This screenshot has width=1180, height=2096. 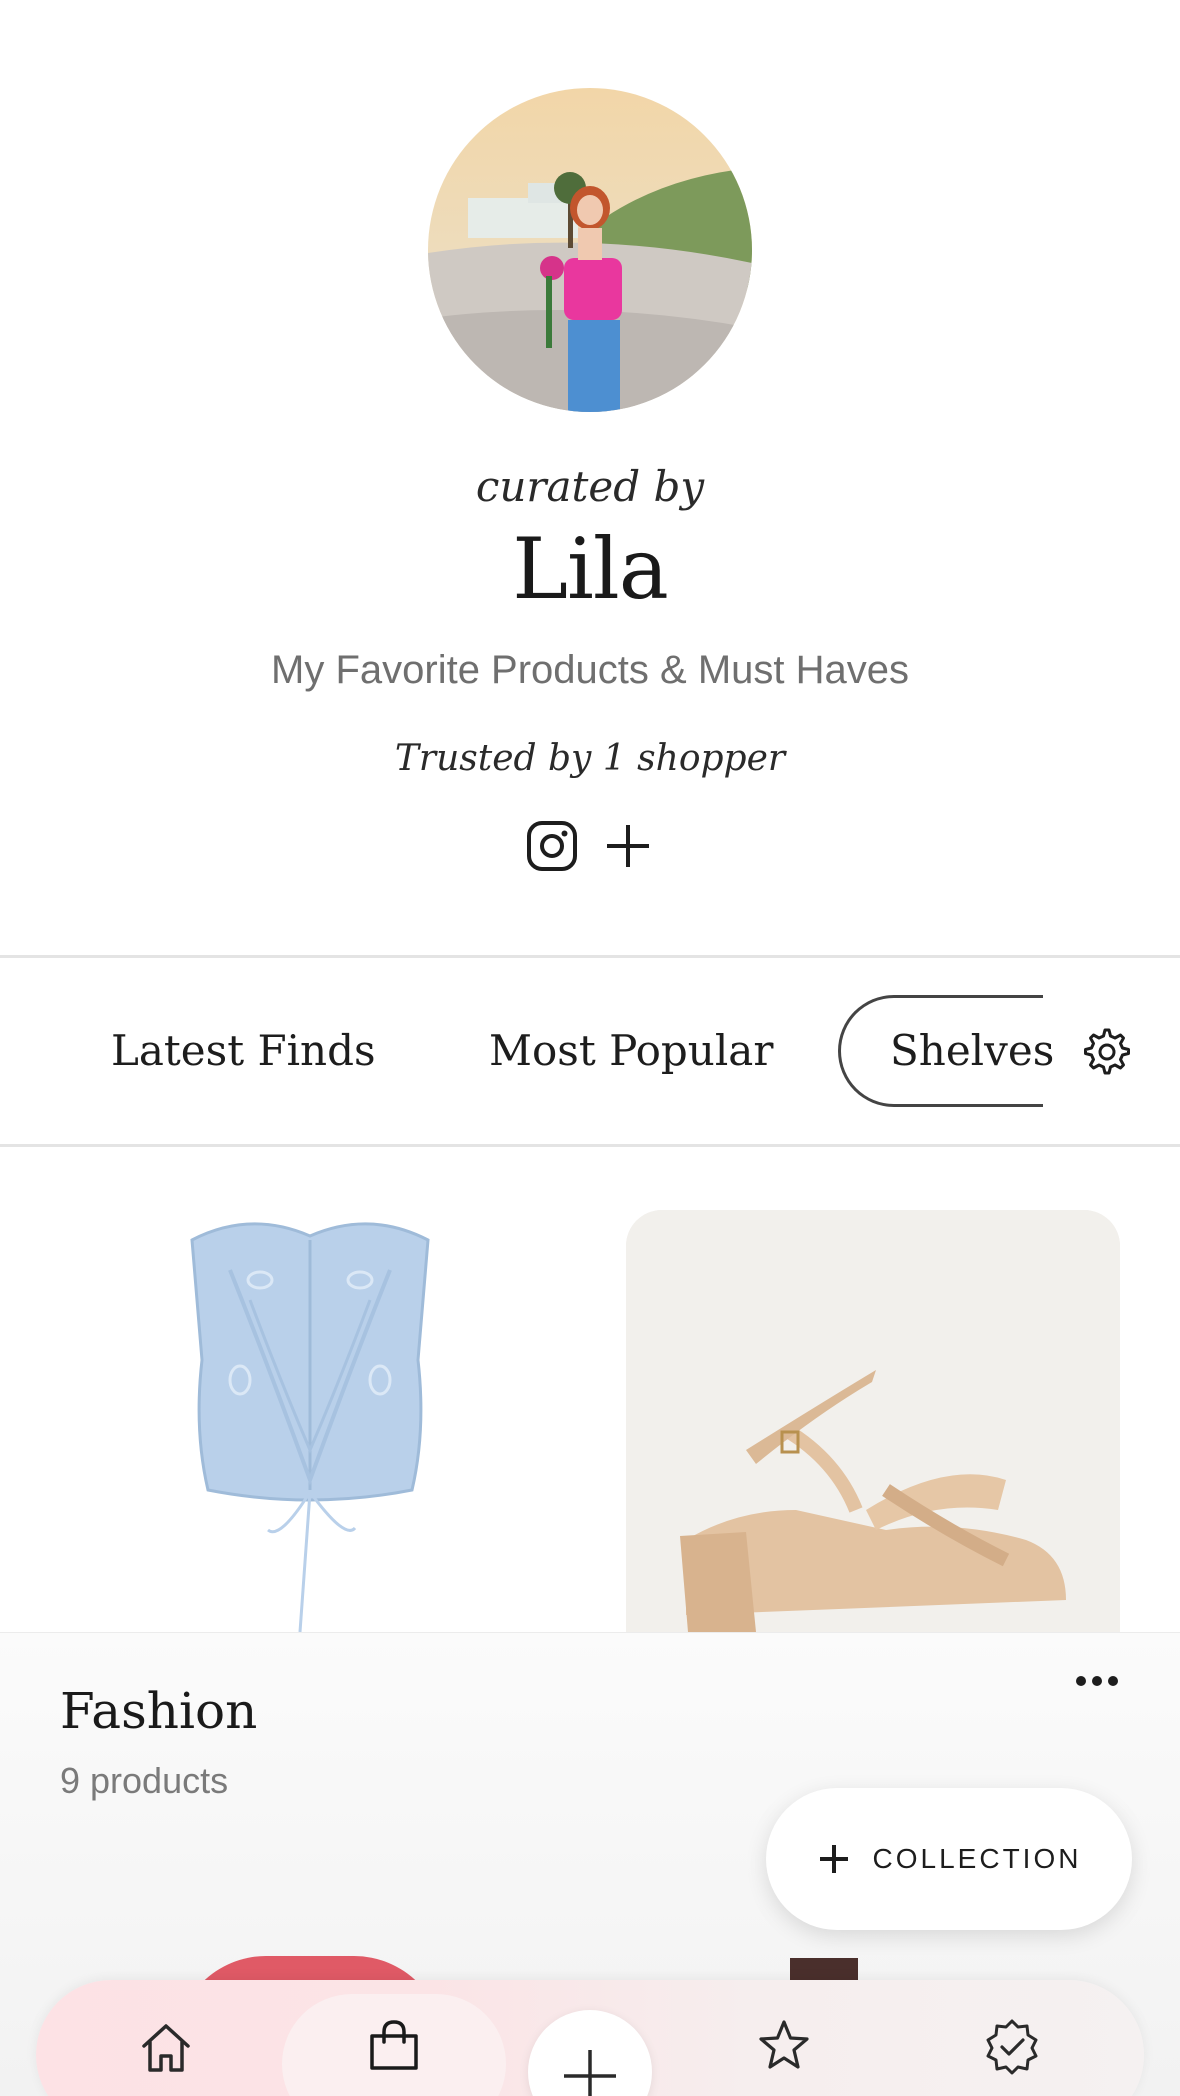 I want to click on tab-latest-finds: Latest Finds, so click(x=243, y=1051).